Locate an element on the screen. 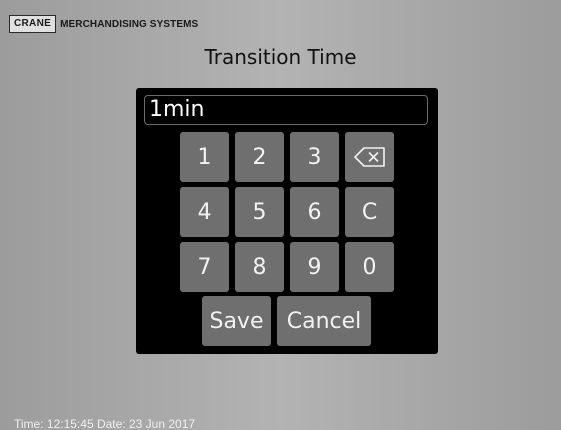 This screenshot has width=561, height=430. brand-header: CRANE MERCHANDISING SYSTEMS is located at coordinates (103, 24).